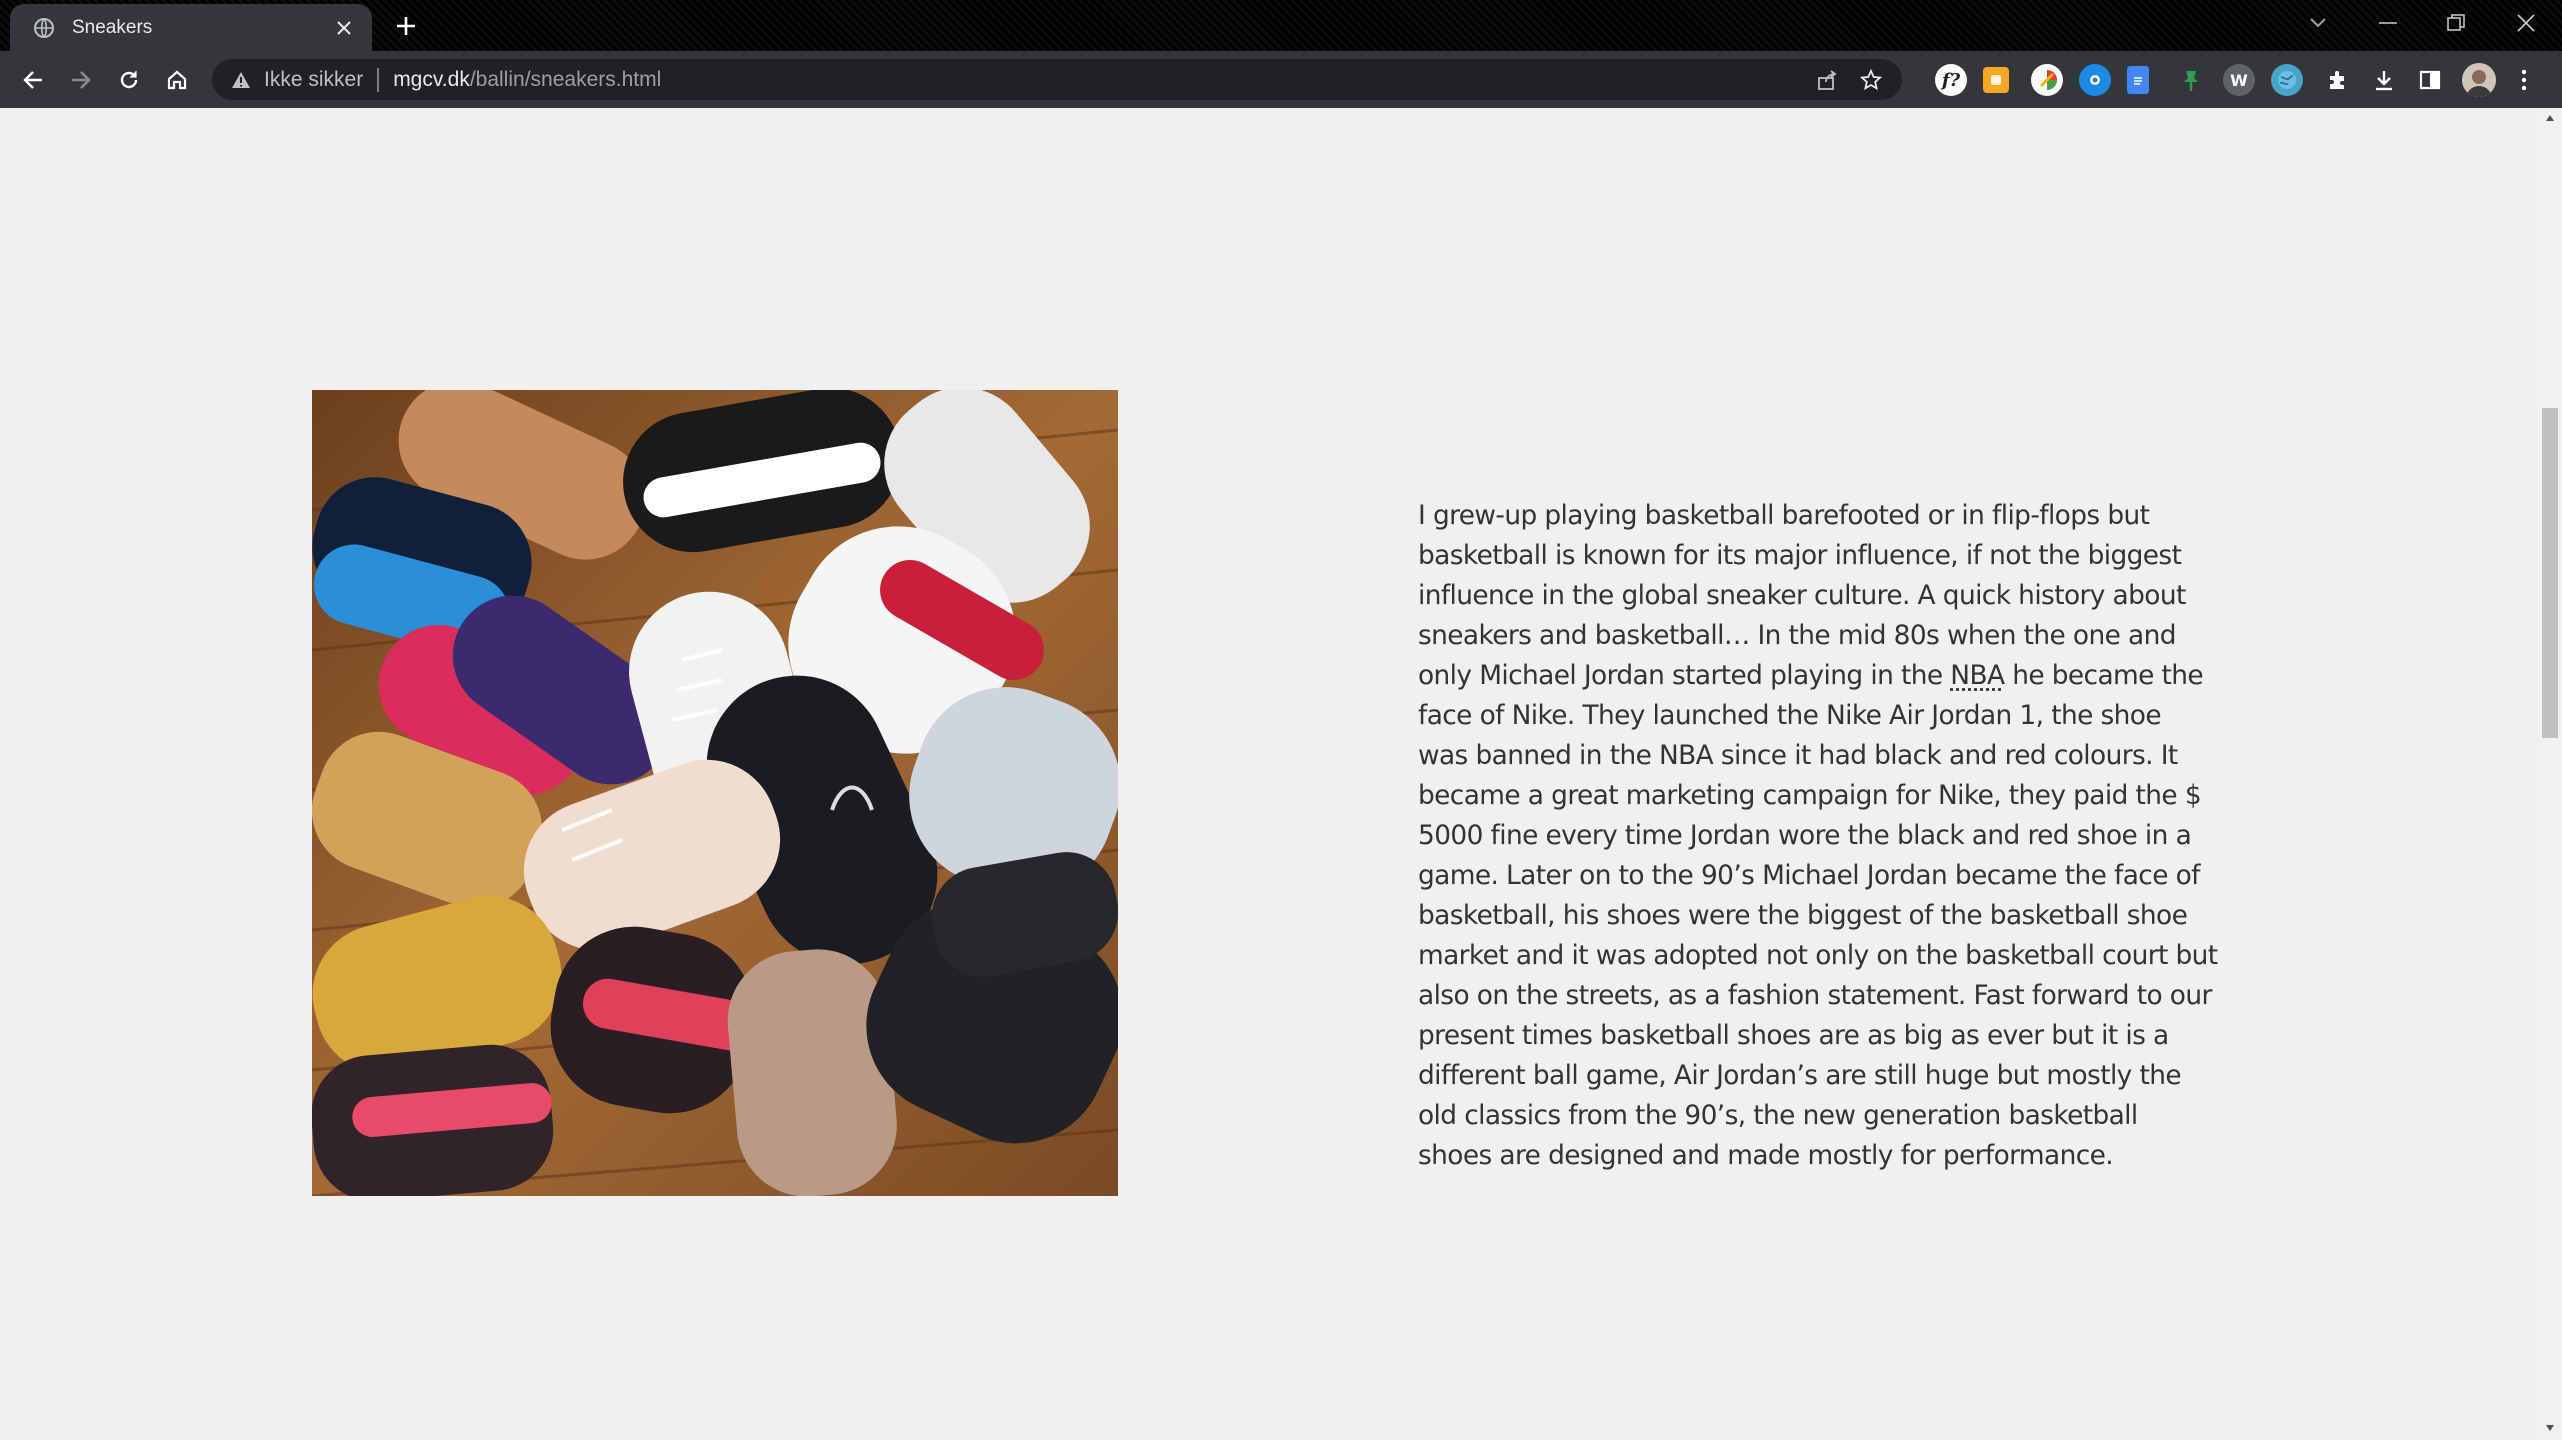 This screenshot has height=1440, width=2562. What do you see at coordinates (2550, 573) in the screenshot?
I see `scroll-thumb` at bounding box center [2550, 573].